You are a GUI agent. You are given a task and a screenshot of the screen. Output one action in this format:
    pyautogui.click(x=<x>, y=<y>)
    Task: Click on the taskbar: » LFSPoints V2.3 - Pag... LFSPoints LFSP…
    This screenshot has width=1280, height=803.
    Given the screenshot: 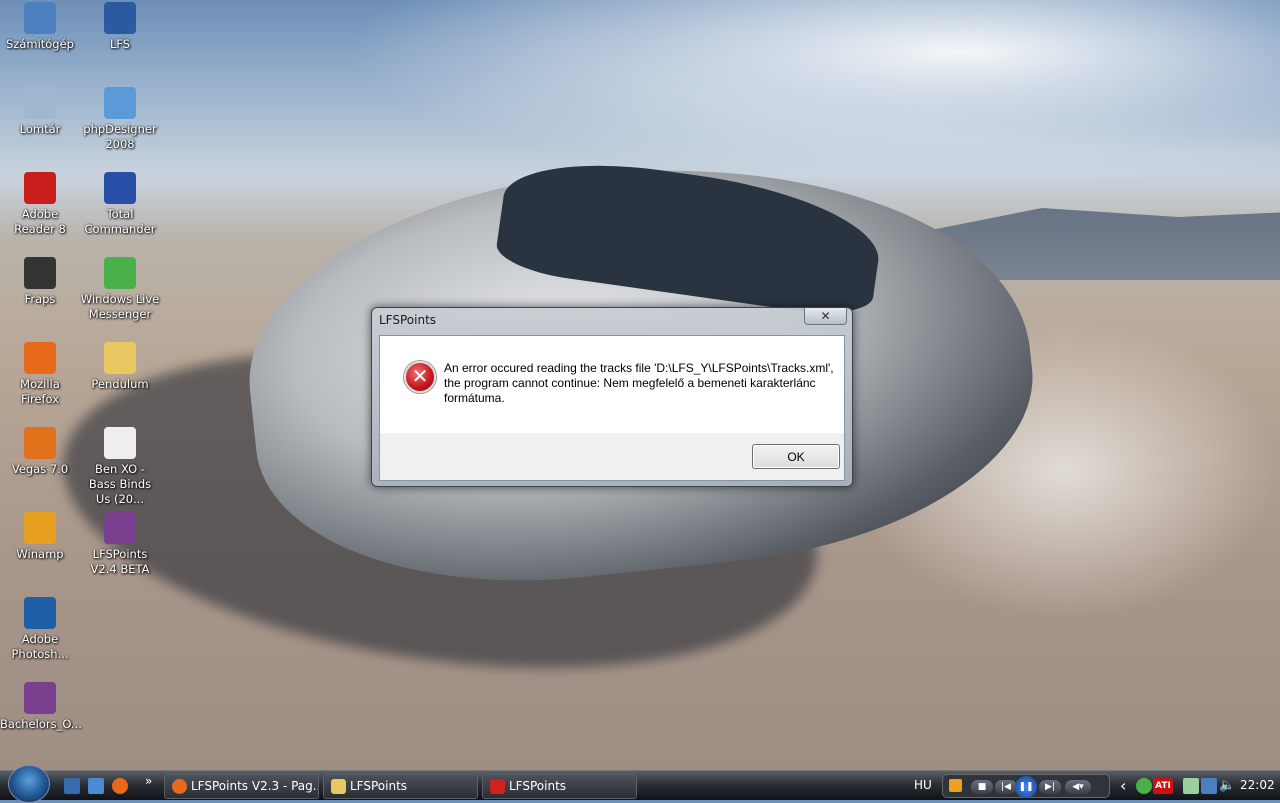 What is the action you would take?
    pyautogui.click(x=640, y=784)
    